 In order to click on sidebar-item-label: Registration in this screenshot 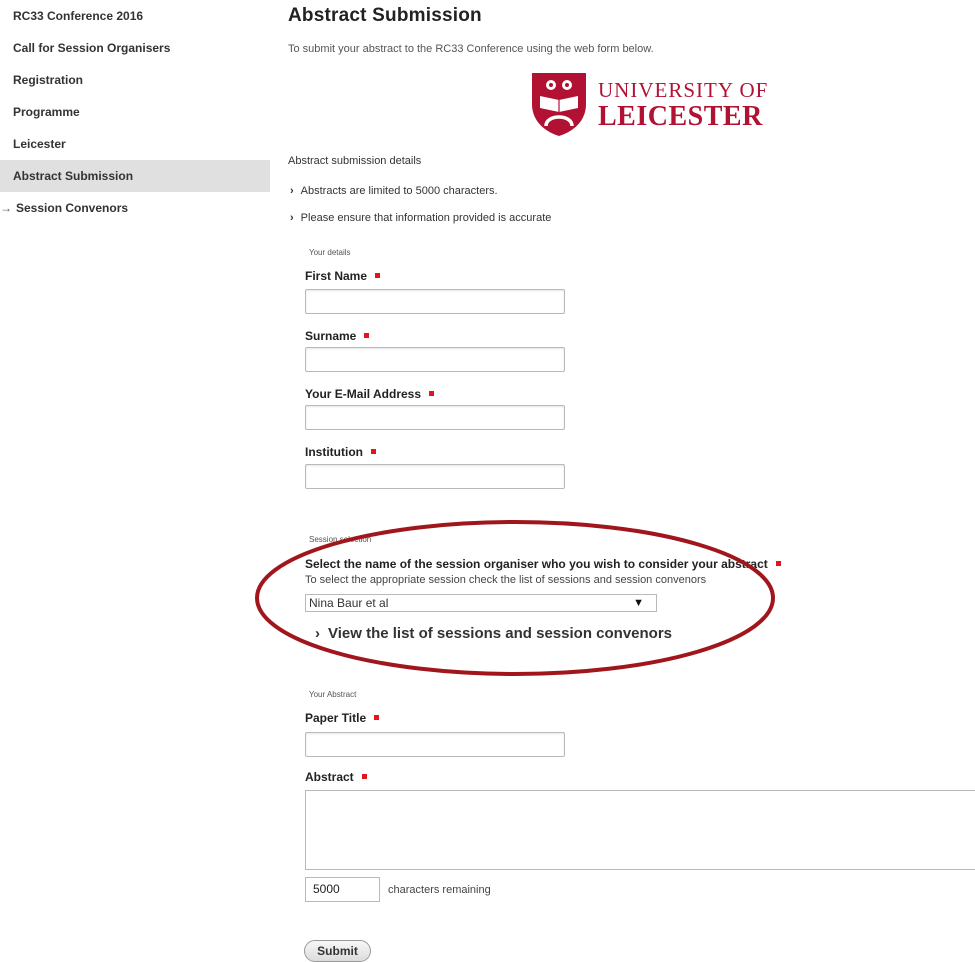, I will do `click(48, 80)`.